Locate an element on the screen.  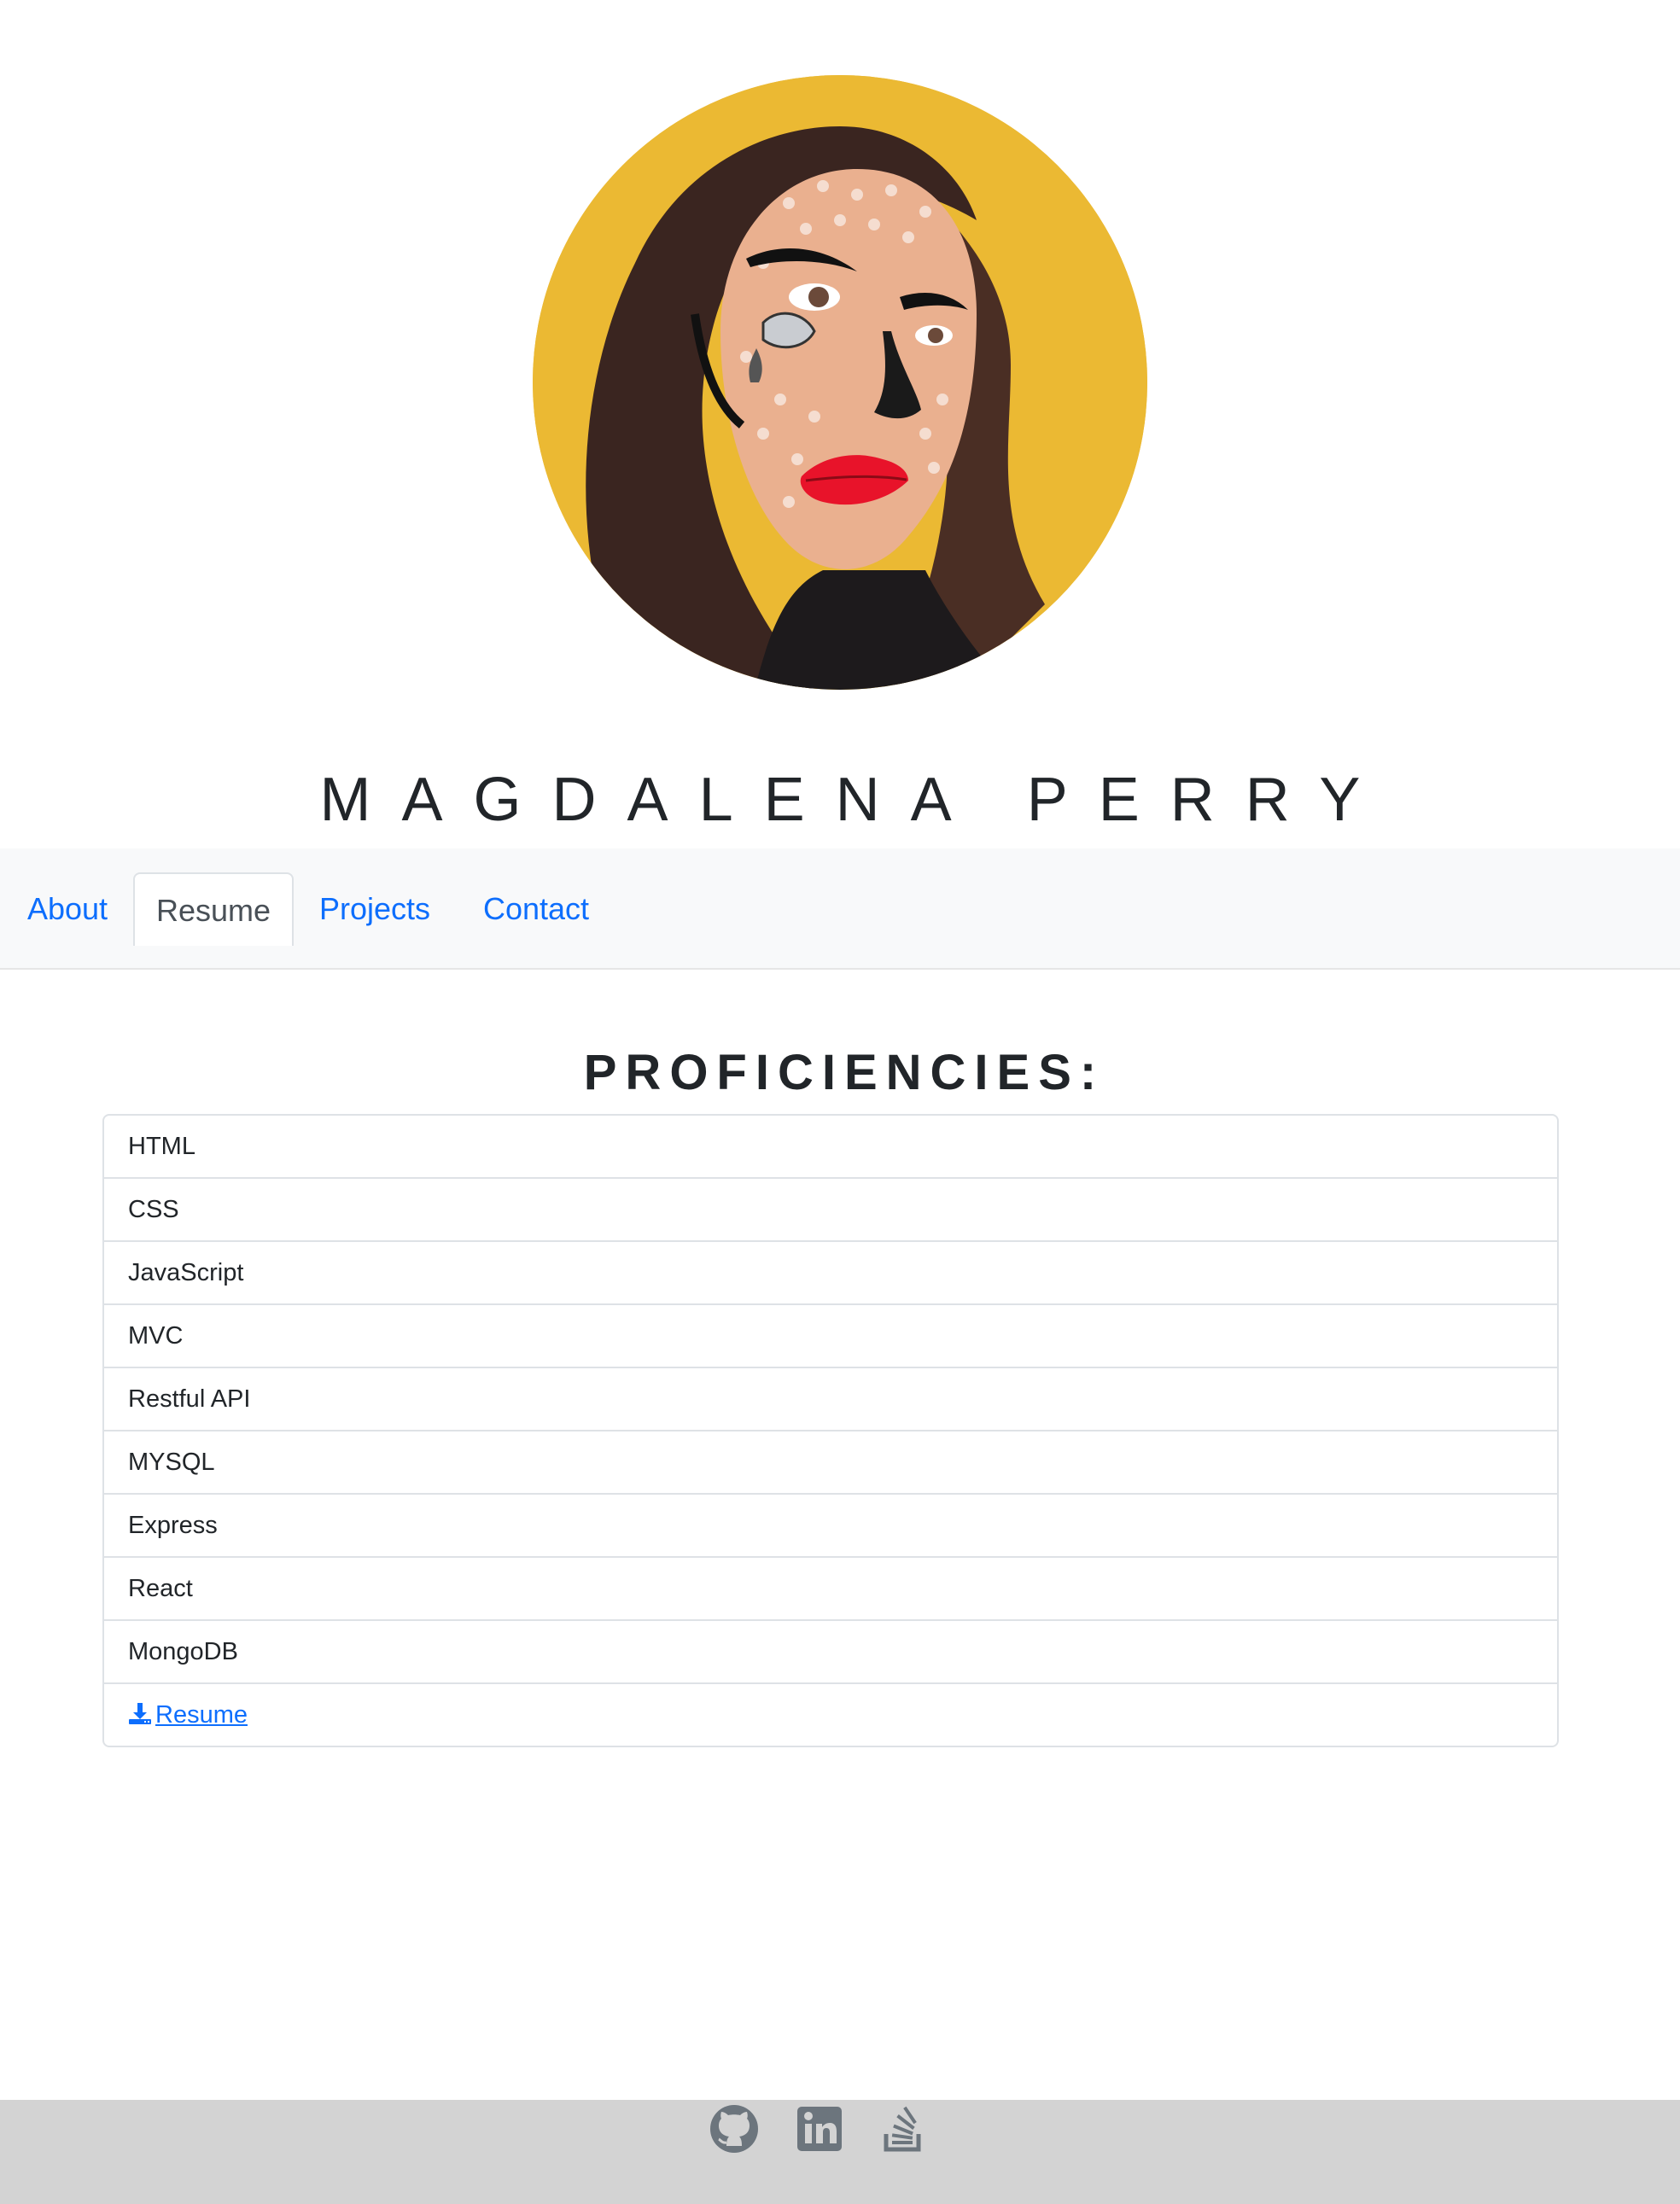
profile-avatar is located at coordinates (840, 382).